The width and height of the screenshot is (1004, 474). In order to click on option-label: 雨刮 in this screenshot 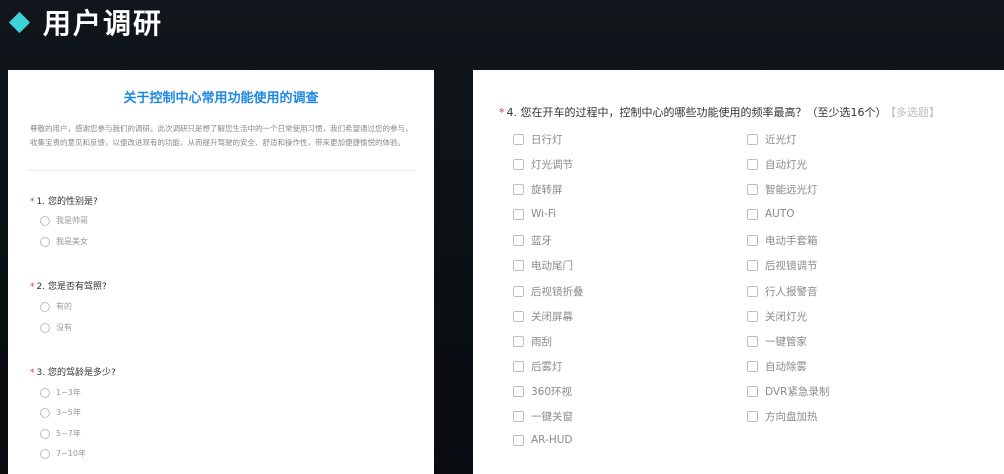, I will do `click(541, 342)`.